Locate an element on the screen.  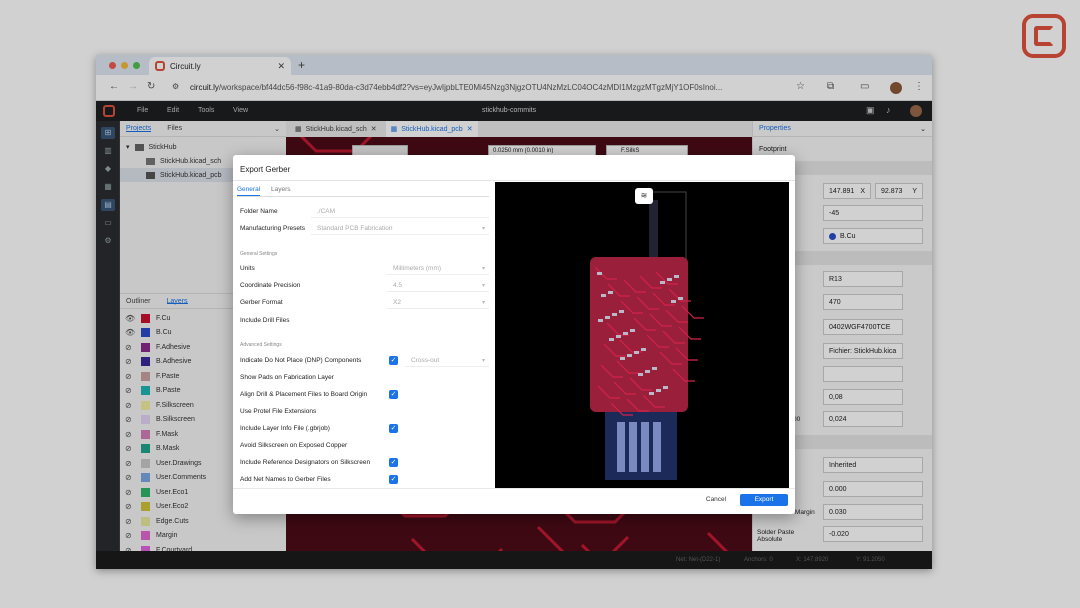
cancel-button: Cancel is located at coordinates (716, 501).